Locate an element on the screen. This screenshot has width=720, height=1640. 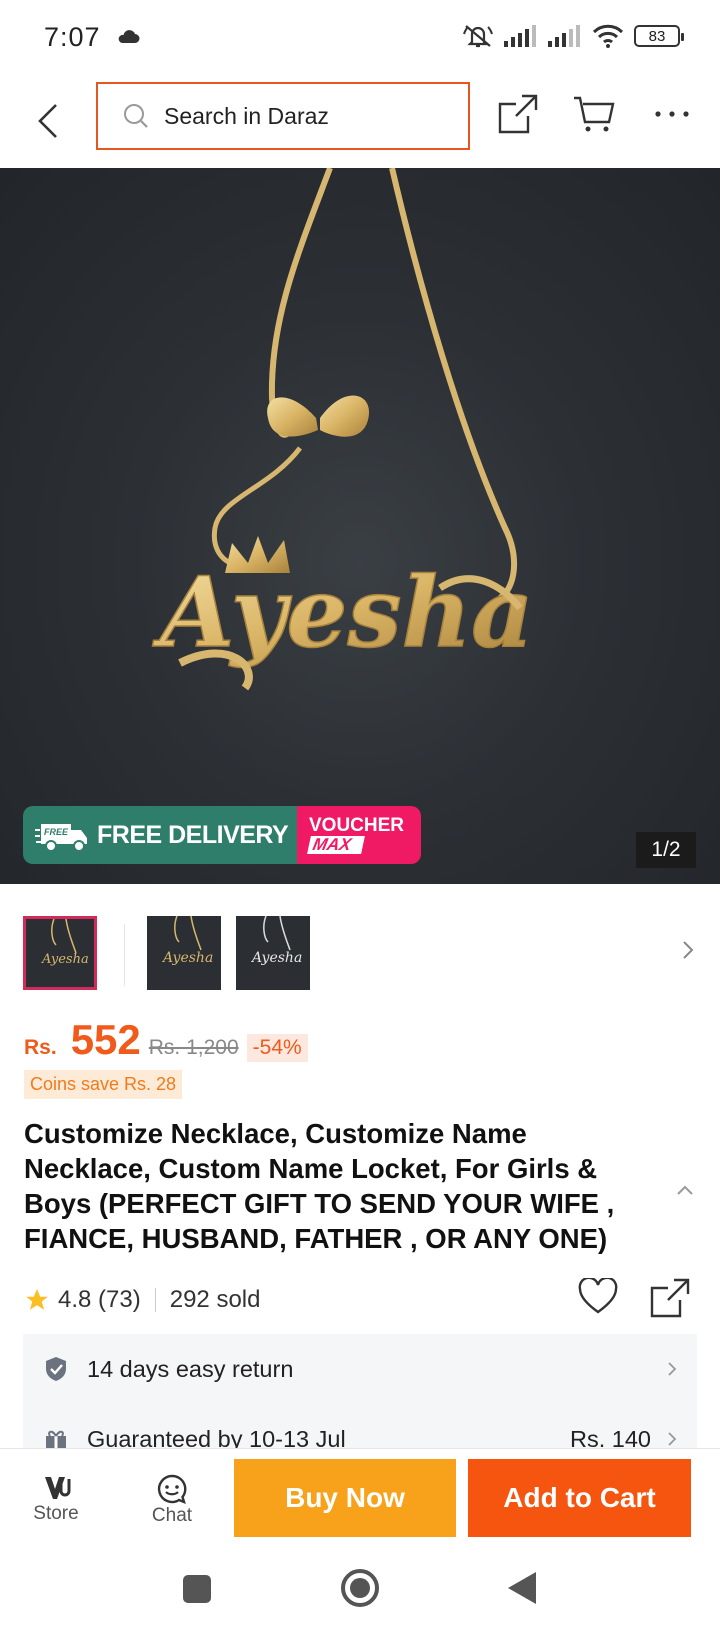
rating-row: 4.8 (73) 292 sold is located at coordinates (142, 1300).